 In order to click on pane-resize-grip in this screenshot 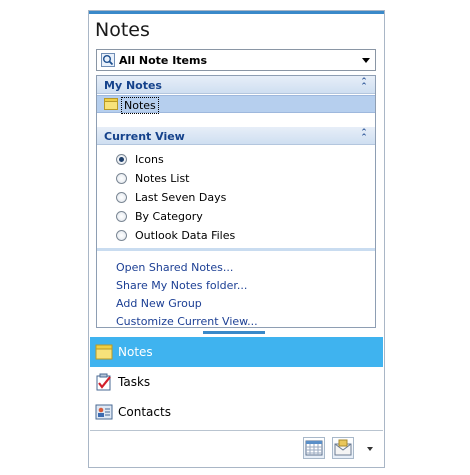, I will do `click(234, 332)`.